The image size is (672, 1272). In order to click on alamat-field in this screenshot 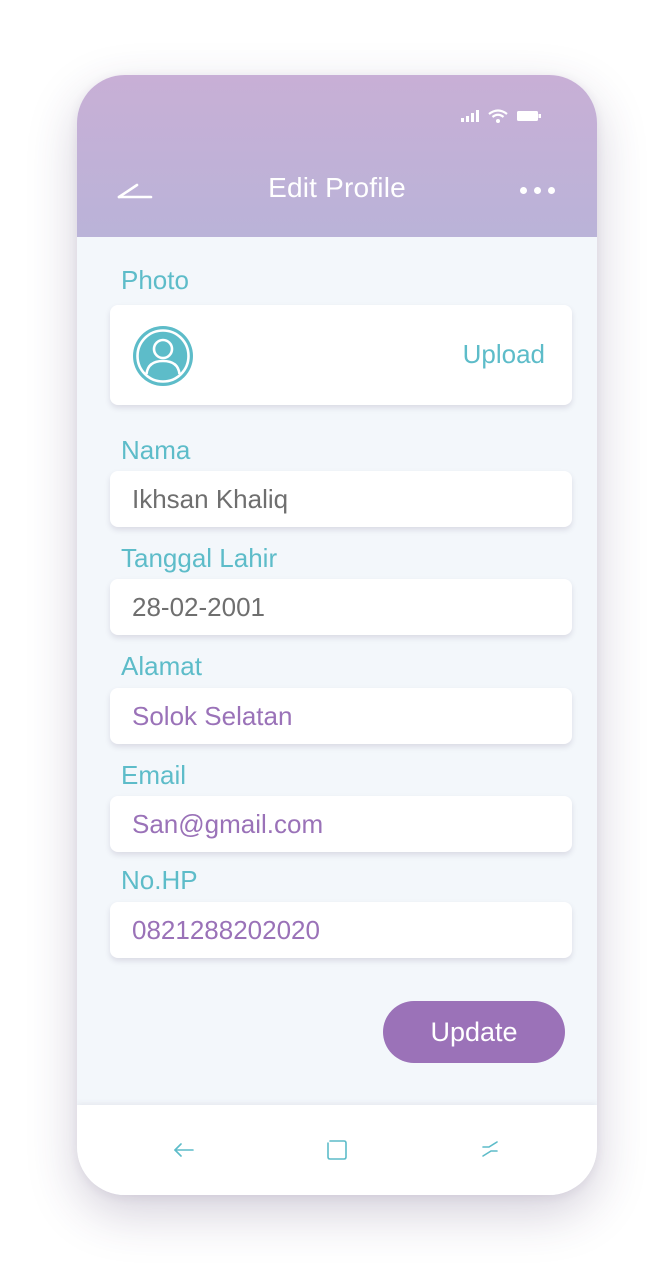, I will do `click(341, 716)`.